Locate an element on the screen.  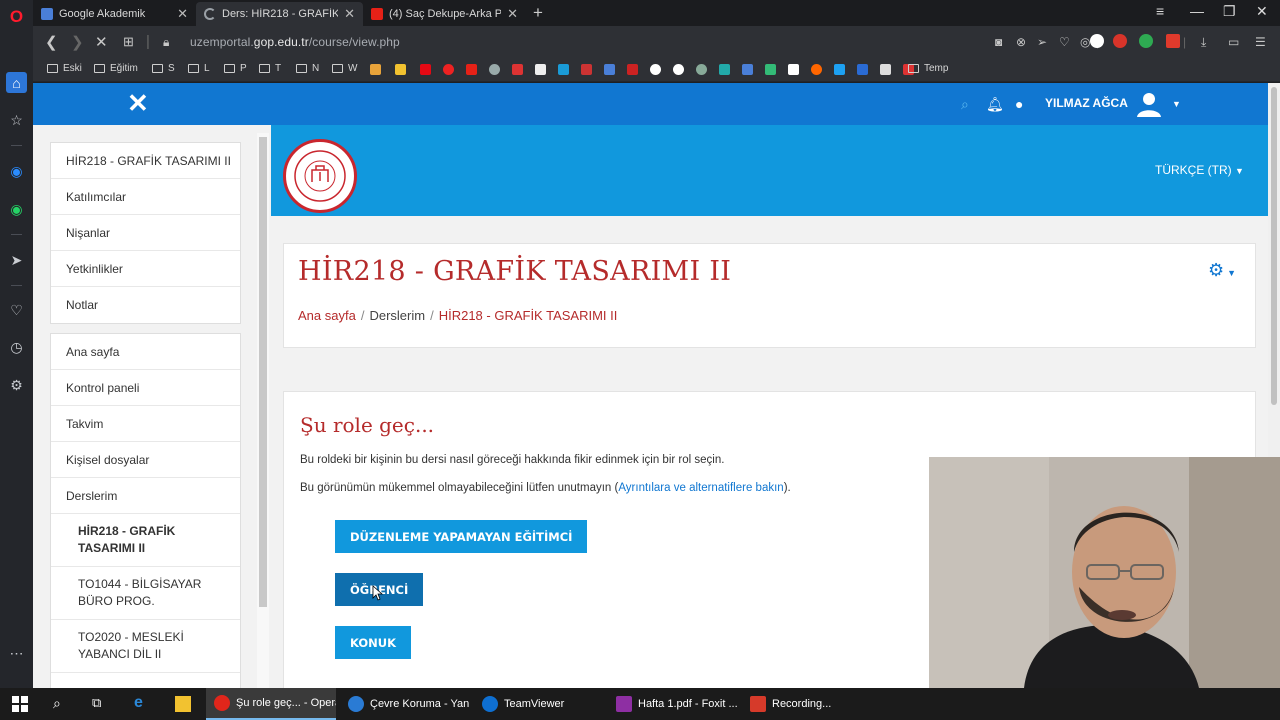
drawer-item-home: Ana sayfa is located at coordinates (145, 352).